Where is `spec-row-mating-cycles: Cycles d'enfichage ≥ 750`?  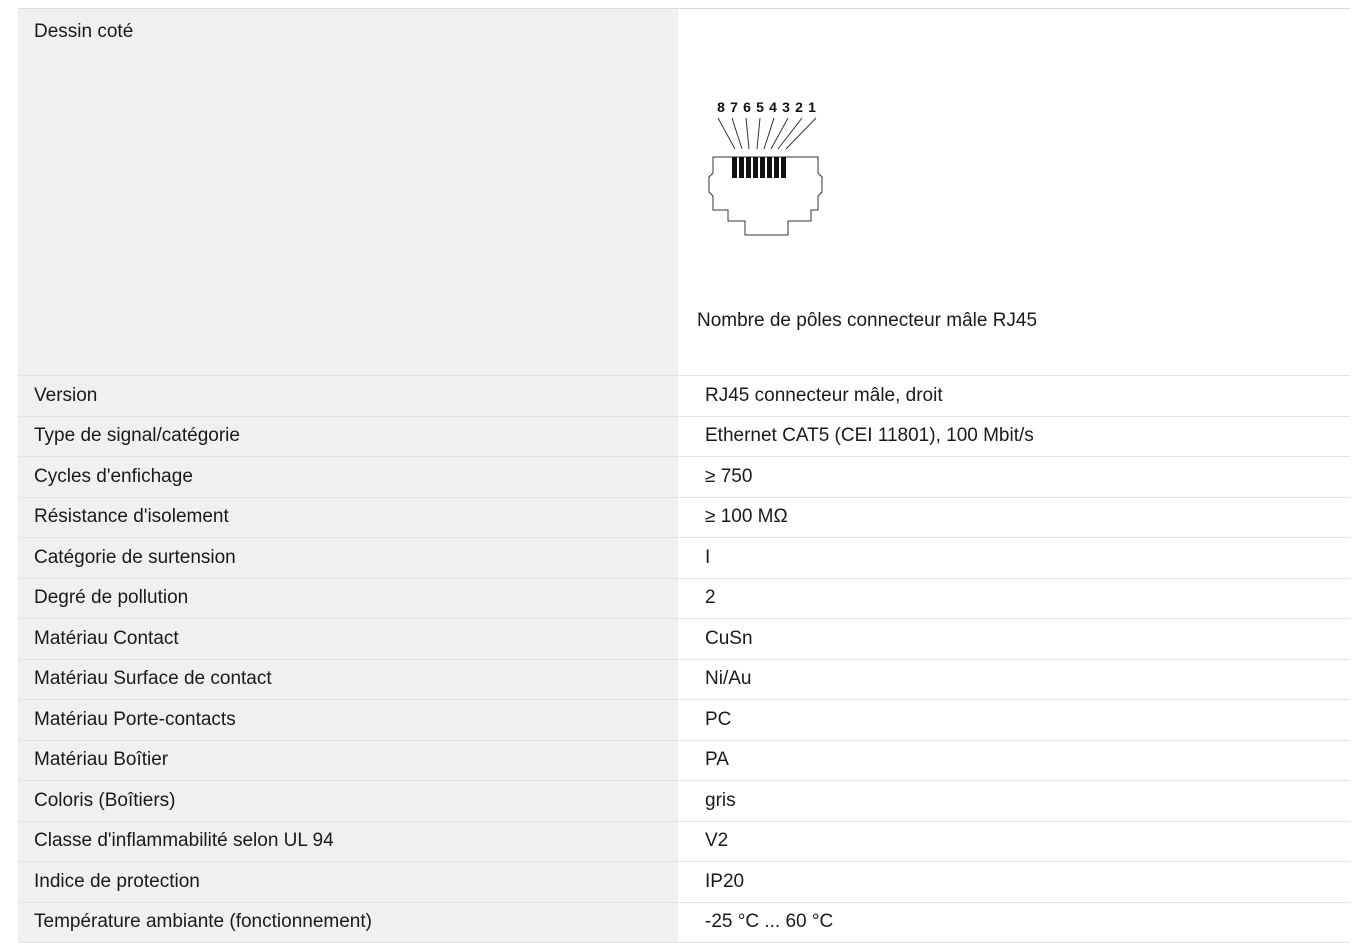 spec-row-mating-cycles: Cycles d'enfichage ≥ 750 is located at coordinates (684, 477).